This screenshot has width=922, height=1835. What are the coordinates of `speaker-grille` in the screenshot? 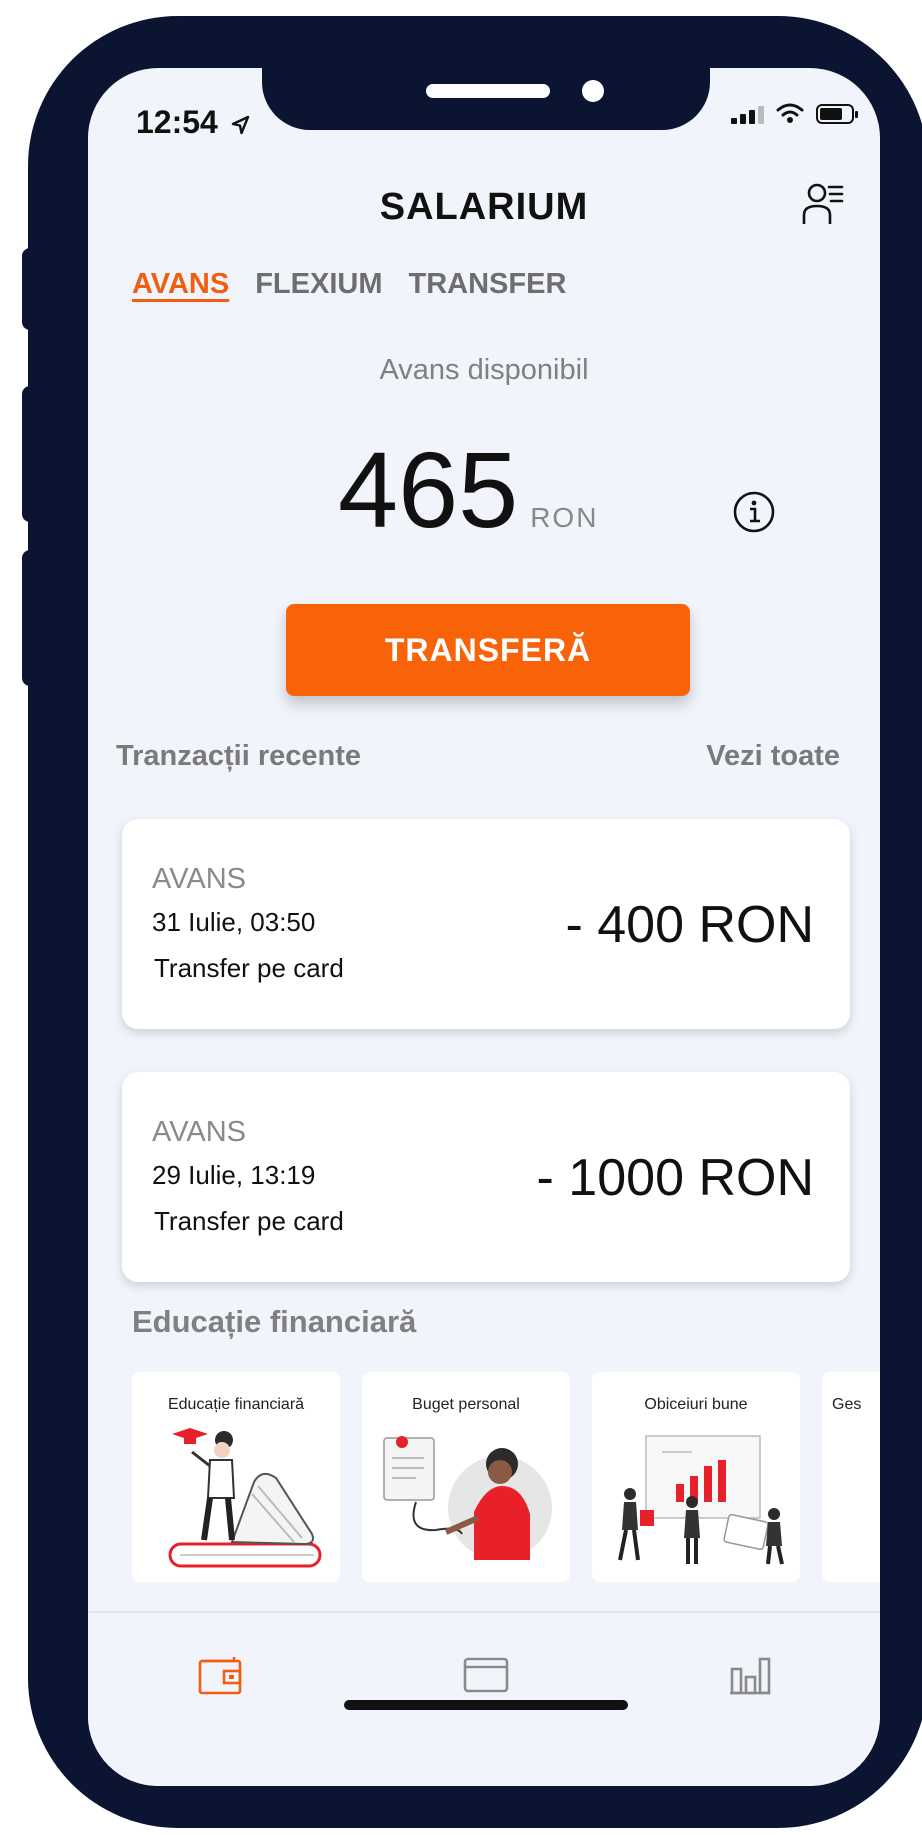 It's located at (488, 91).